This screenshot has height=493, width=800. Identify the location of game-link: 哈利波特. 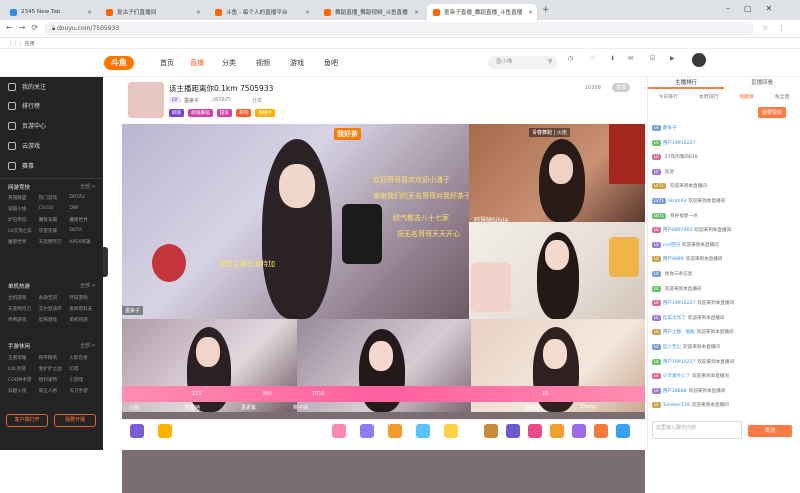
(54, 380).